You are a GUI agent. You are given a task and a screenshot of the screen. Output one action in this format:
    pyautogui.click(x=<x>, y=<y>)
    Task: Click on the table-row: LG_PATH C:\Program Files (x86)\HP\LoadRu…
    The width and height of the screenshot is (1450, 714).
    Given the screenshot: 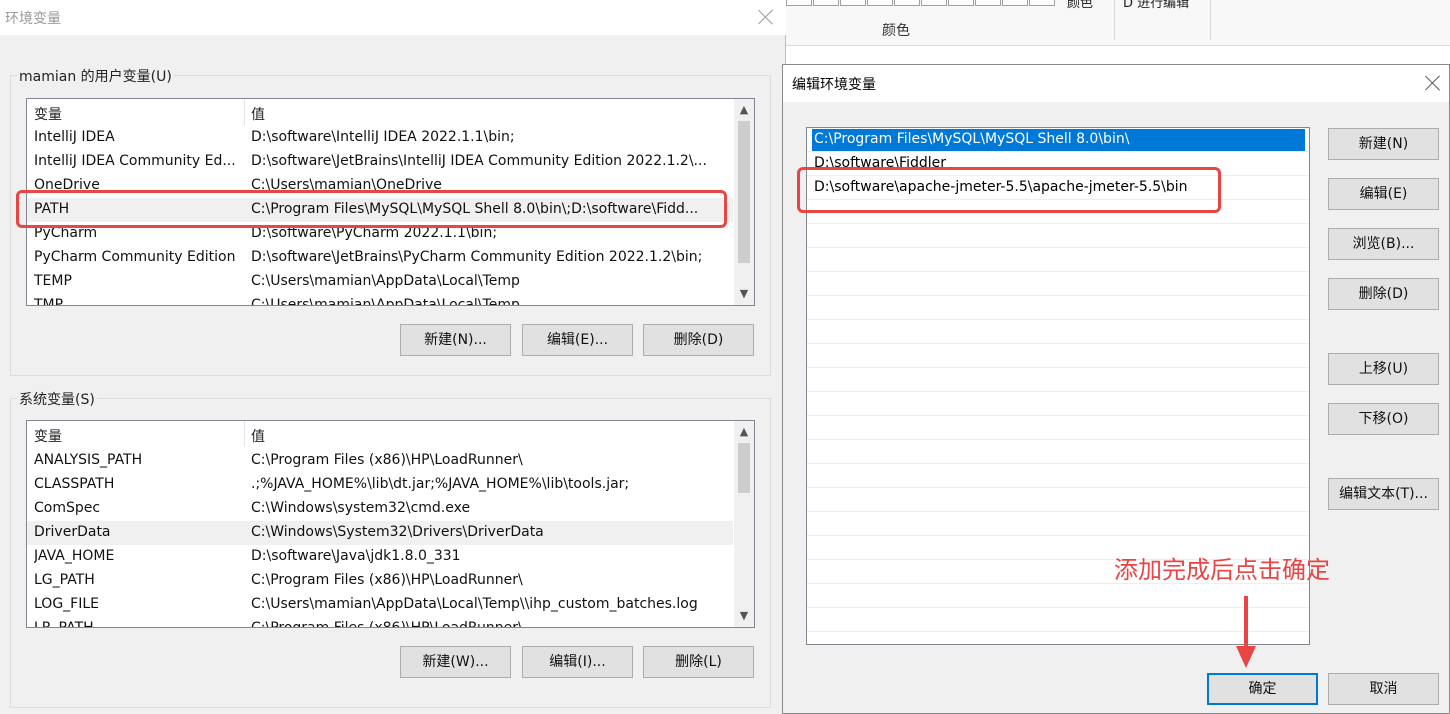 What is the action you would take?
    pyautogui.click(x=380, y=581)
    